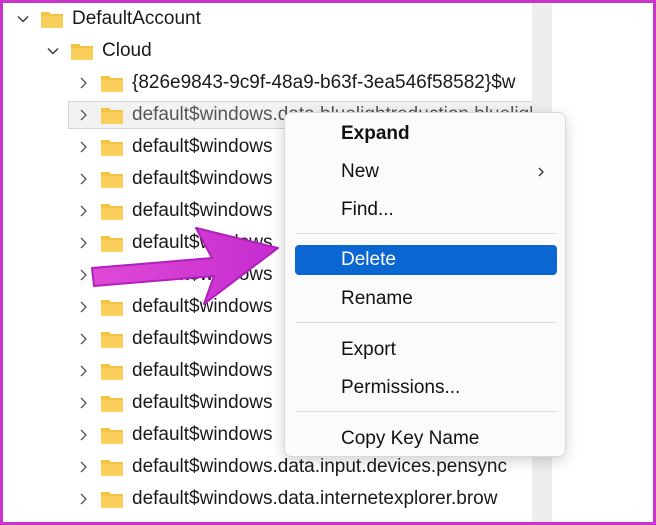  I want to click on menu-item-delete: Delete, so click(426, 260).